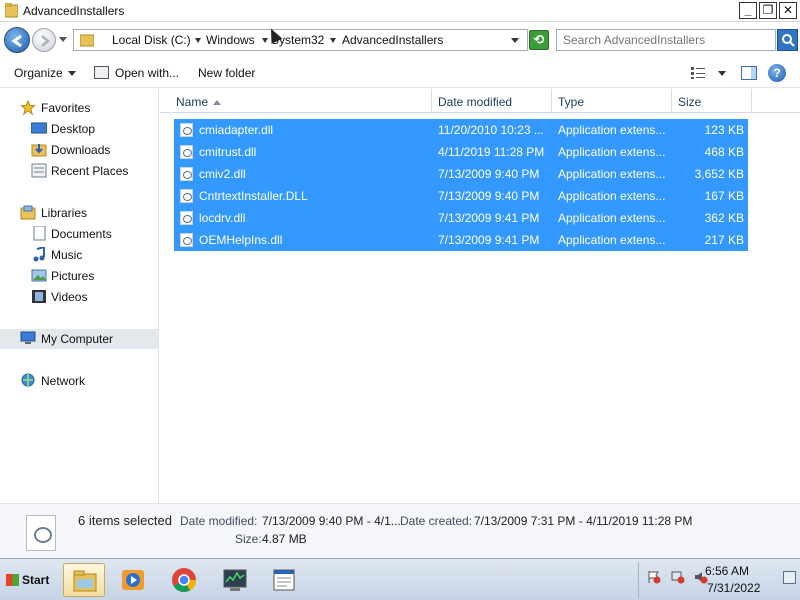 The image size is (800, 600). Describe the element at coordinates (492, 101) in the screenshot. I see `column-header-date-modified: Date modified` at that location.